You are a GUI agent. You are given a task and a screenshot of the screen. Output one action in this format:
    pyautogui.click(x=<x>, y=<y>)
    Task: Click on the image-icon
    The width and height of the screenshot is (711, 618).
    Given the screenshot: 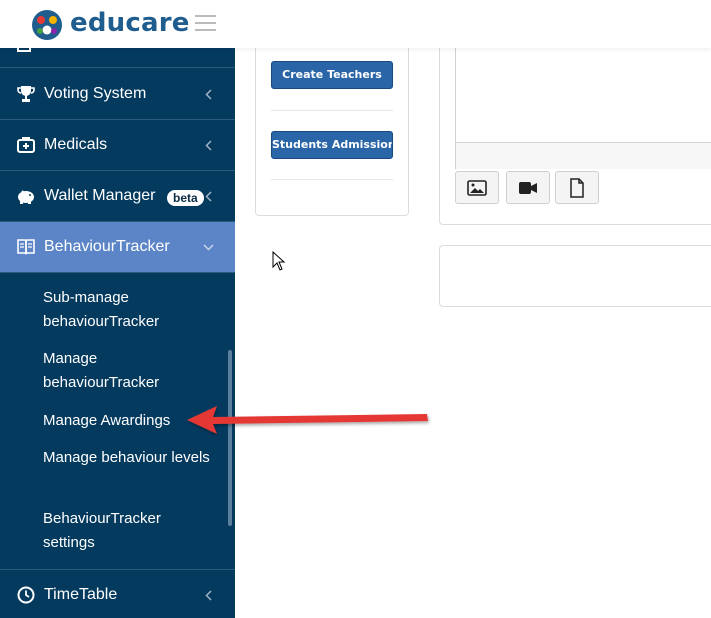 What is the action you would take?
    pyautogui.click(x=477, y=187)
    